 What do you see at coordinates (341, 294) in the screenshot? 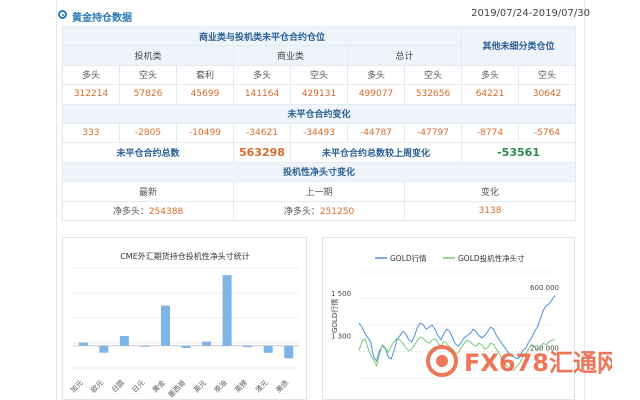
I see `left-axis-tick: 1 500` at bounding box center [341, 294].